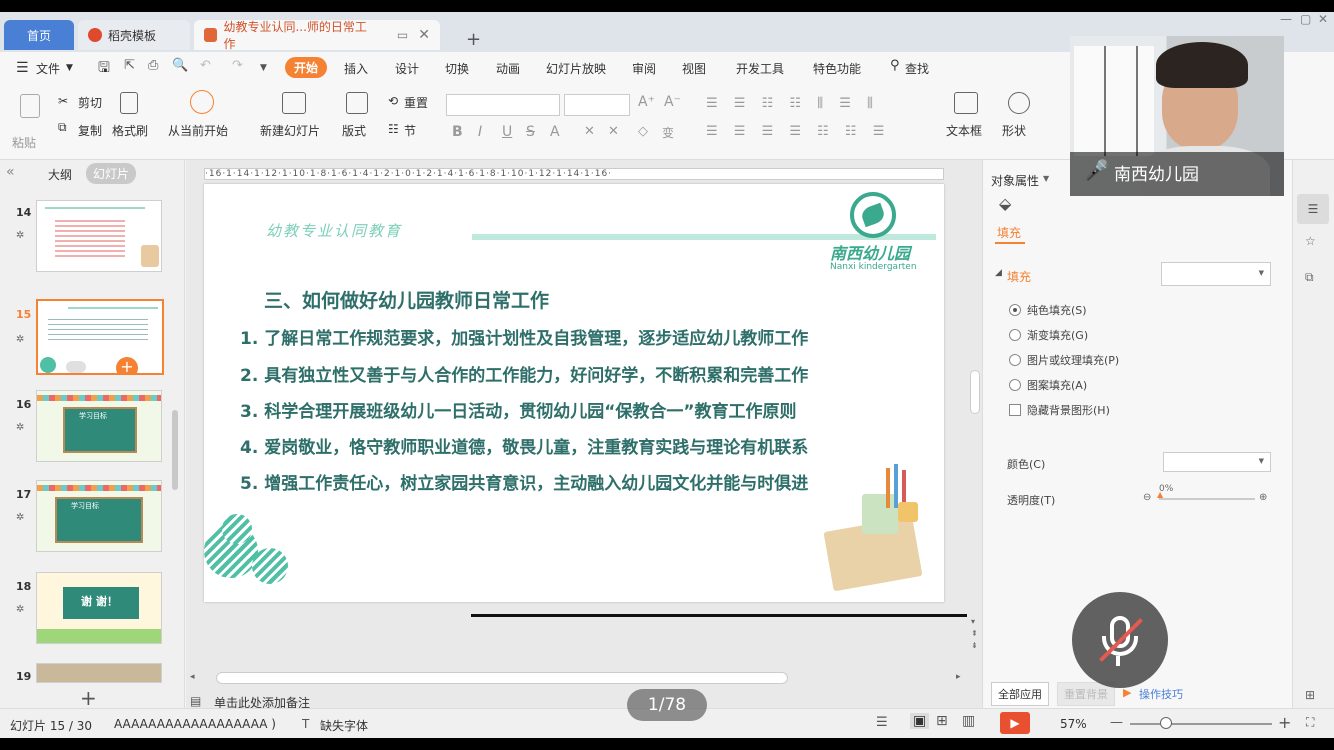 This screenshot has width=1334, height=750. I want to click on menu-hamburger-icon: ☰, so click(22, 68).